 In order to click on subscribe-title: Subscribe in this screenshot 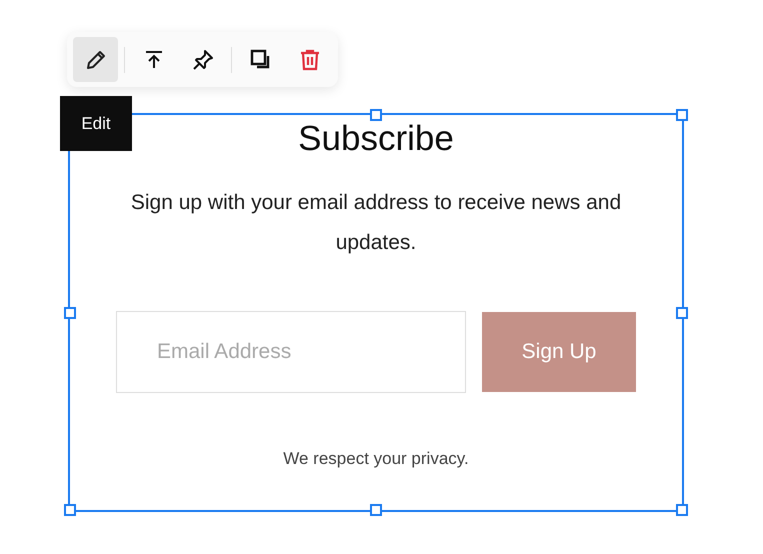, I will do `click(376, 139)`.